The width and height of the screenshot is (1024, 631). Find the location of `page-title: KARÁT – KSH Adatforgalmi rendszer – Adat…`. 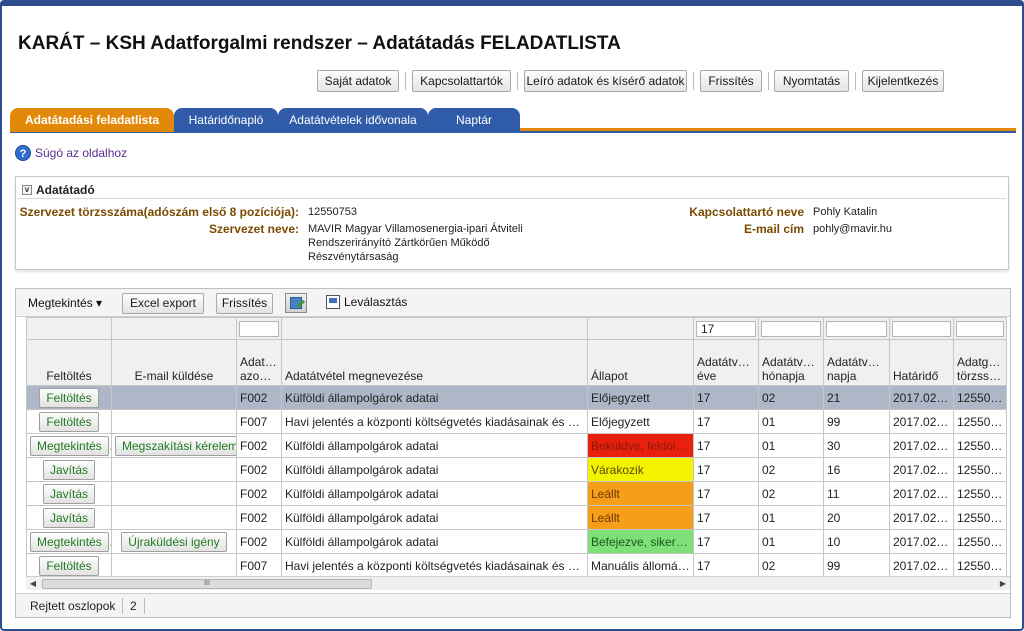

page-title: KARÁT – KSH Adatforgalmi rendszer – Adat… is located at coordinates (319, 43).